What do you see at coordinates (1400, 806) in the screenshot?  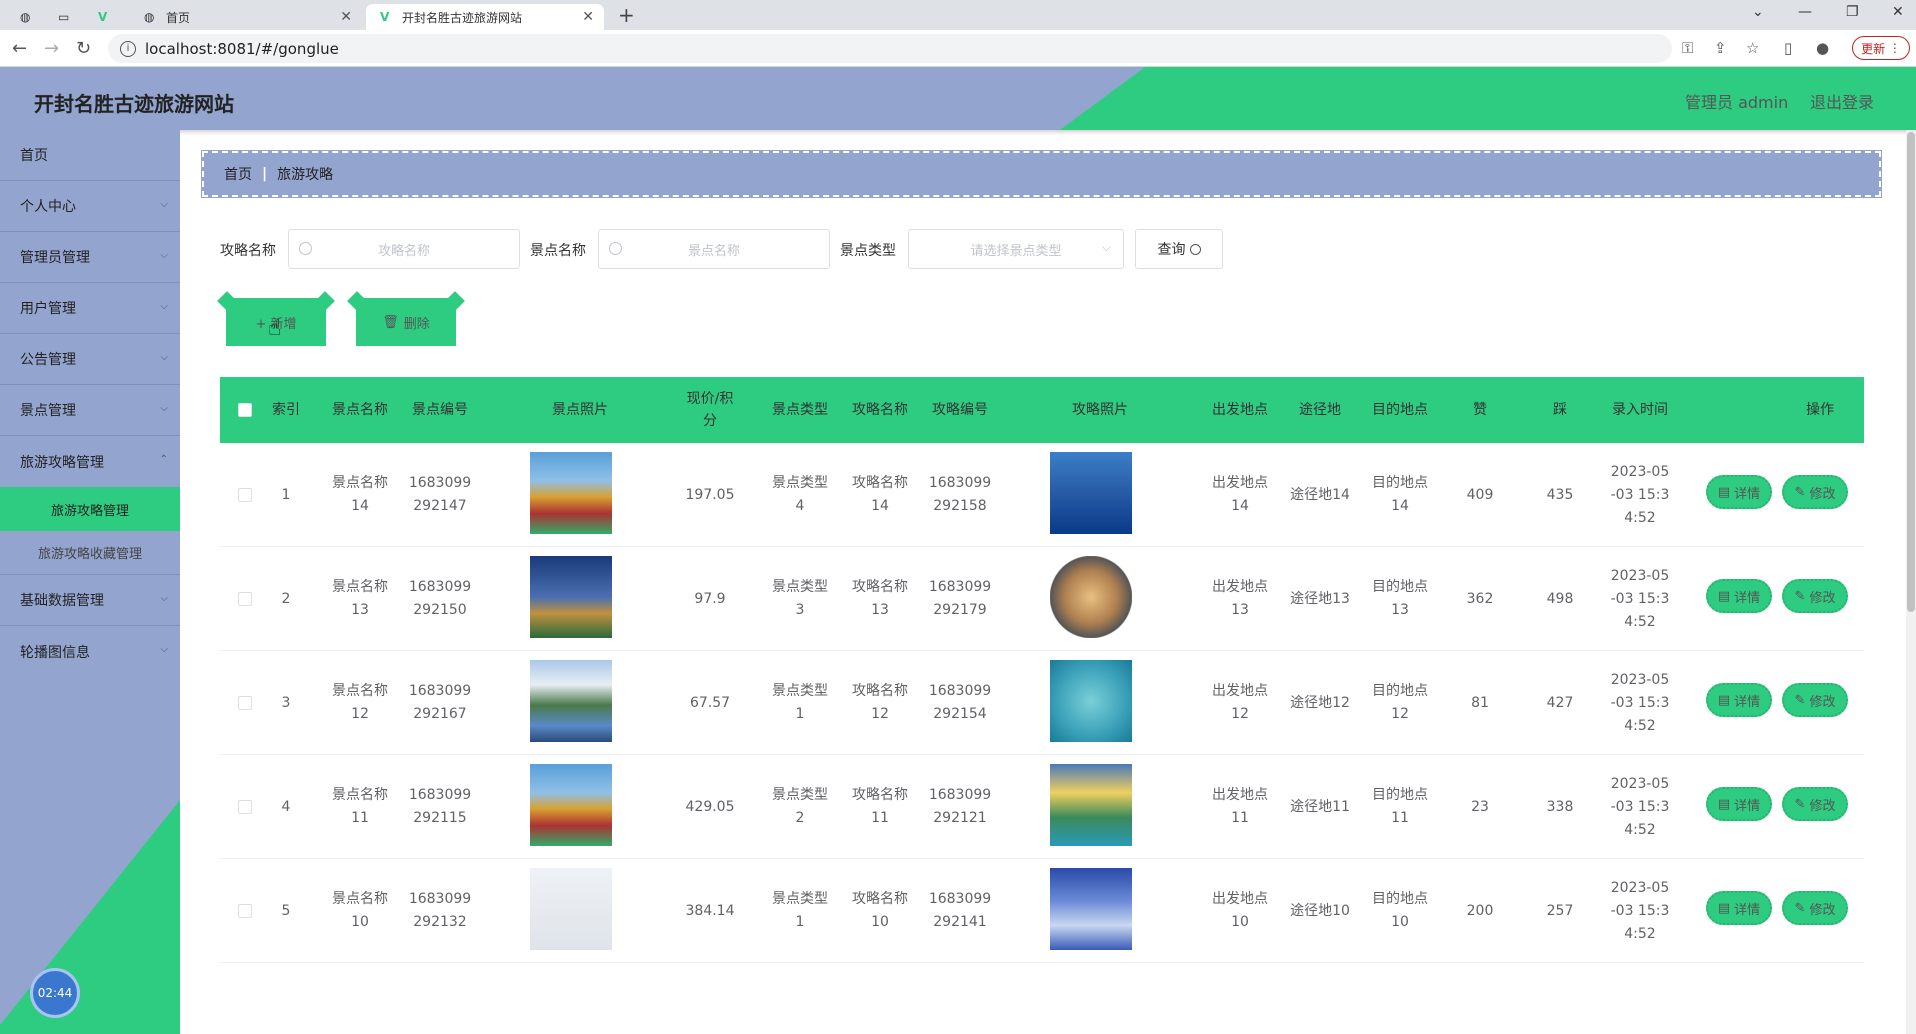 I see `cell-to: 目的地点 11` at bounding box center [1400, 806].